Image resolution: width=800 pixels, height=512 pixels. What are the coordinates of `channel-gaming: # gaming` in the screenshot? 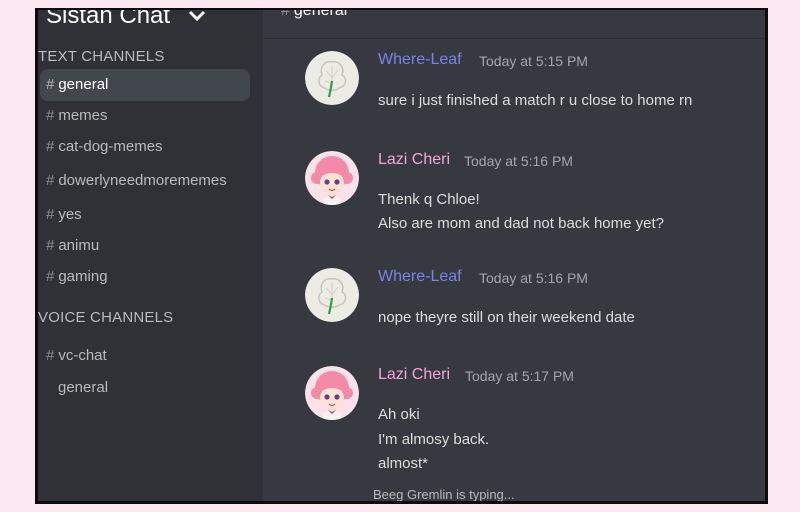 It's located at (77, 276).